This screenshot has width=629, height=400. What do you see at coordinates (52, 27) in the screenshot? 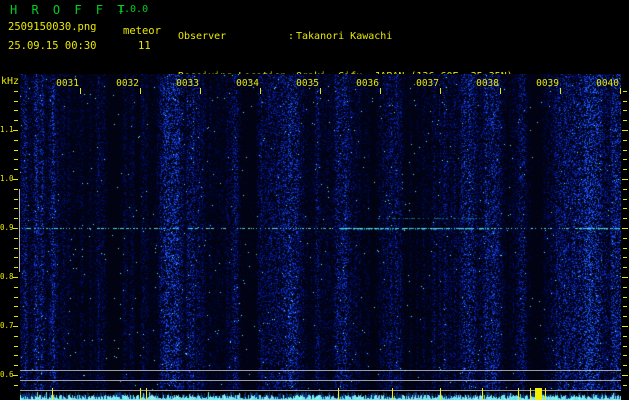
I see `capture-filename: 2509150030.png` at bounding box center [52, 27].